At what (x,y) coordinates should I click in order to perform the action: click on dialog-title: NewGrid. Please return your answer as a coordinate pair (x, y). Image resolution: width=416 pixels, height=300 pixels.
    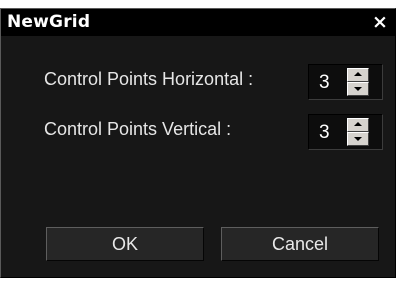
    Looking at the image, I should click on (49, 22).